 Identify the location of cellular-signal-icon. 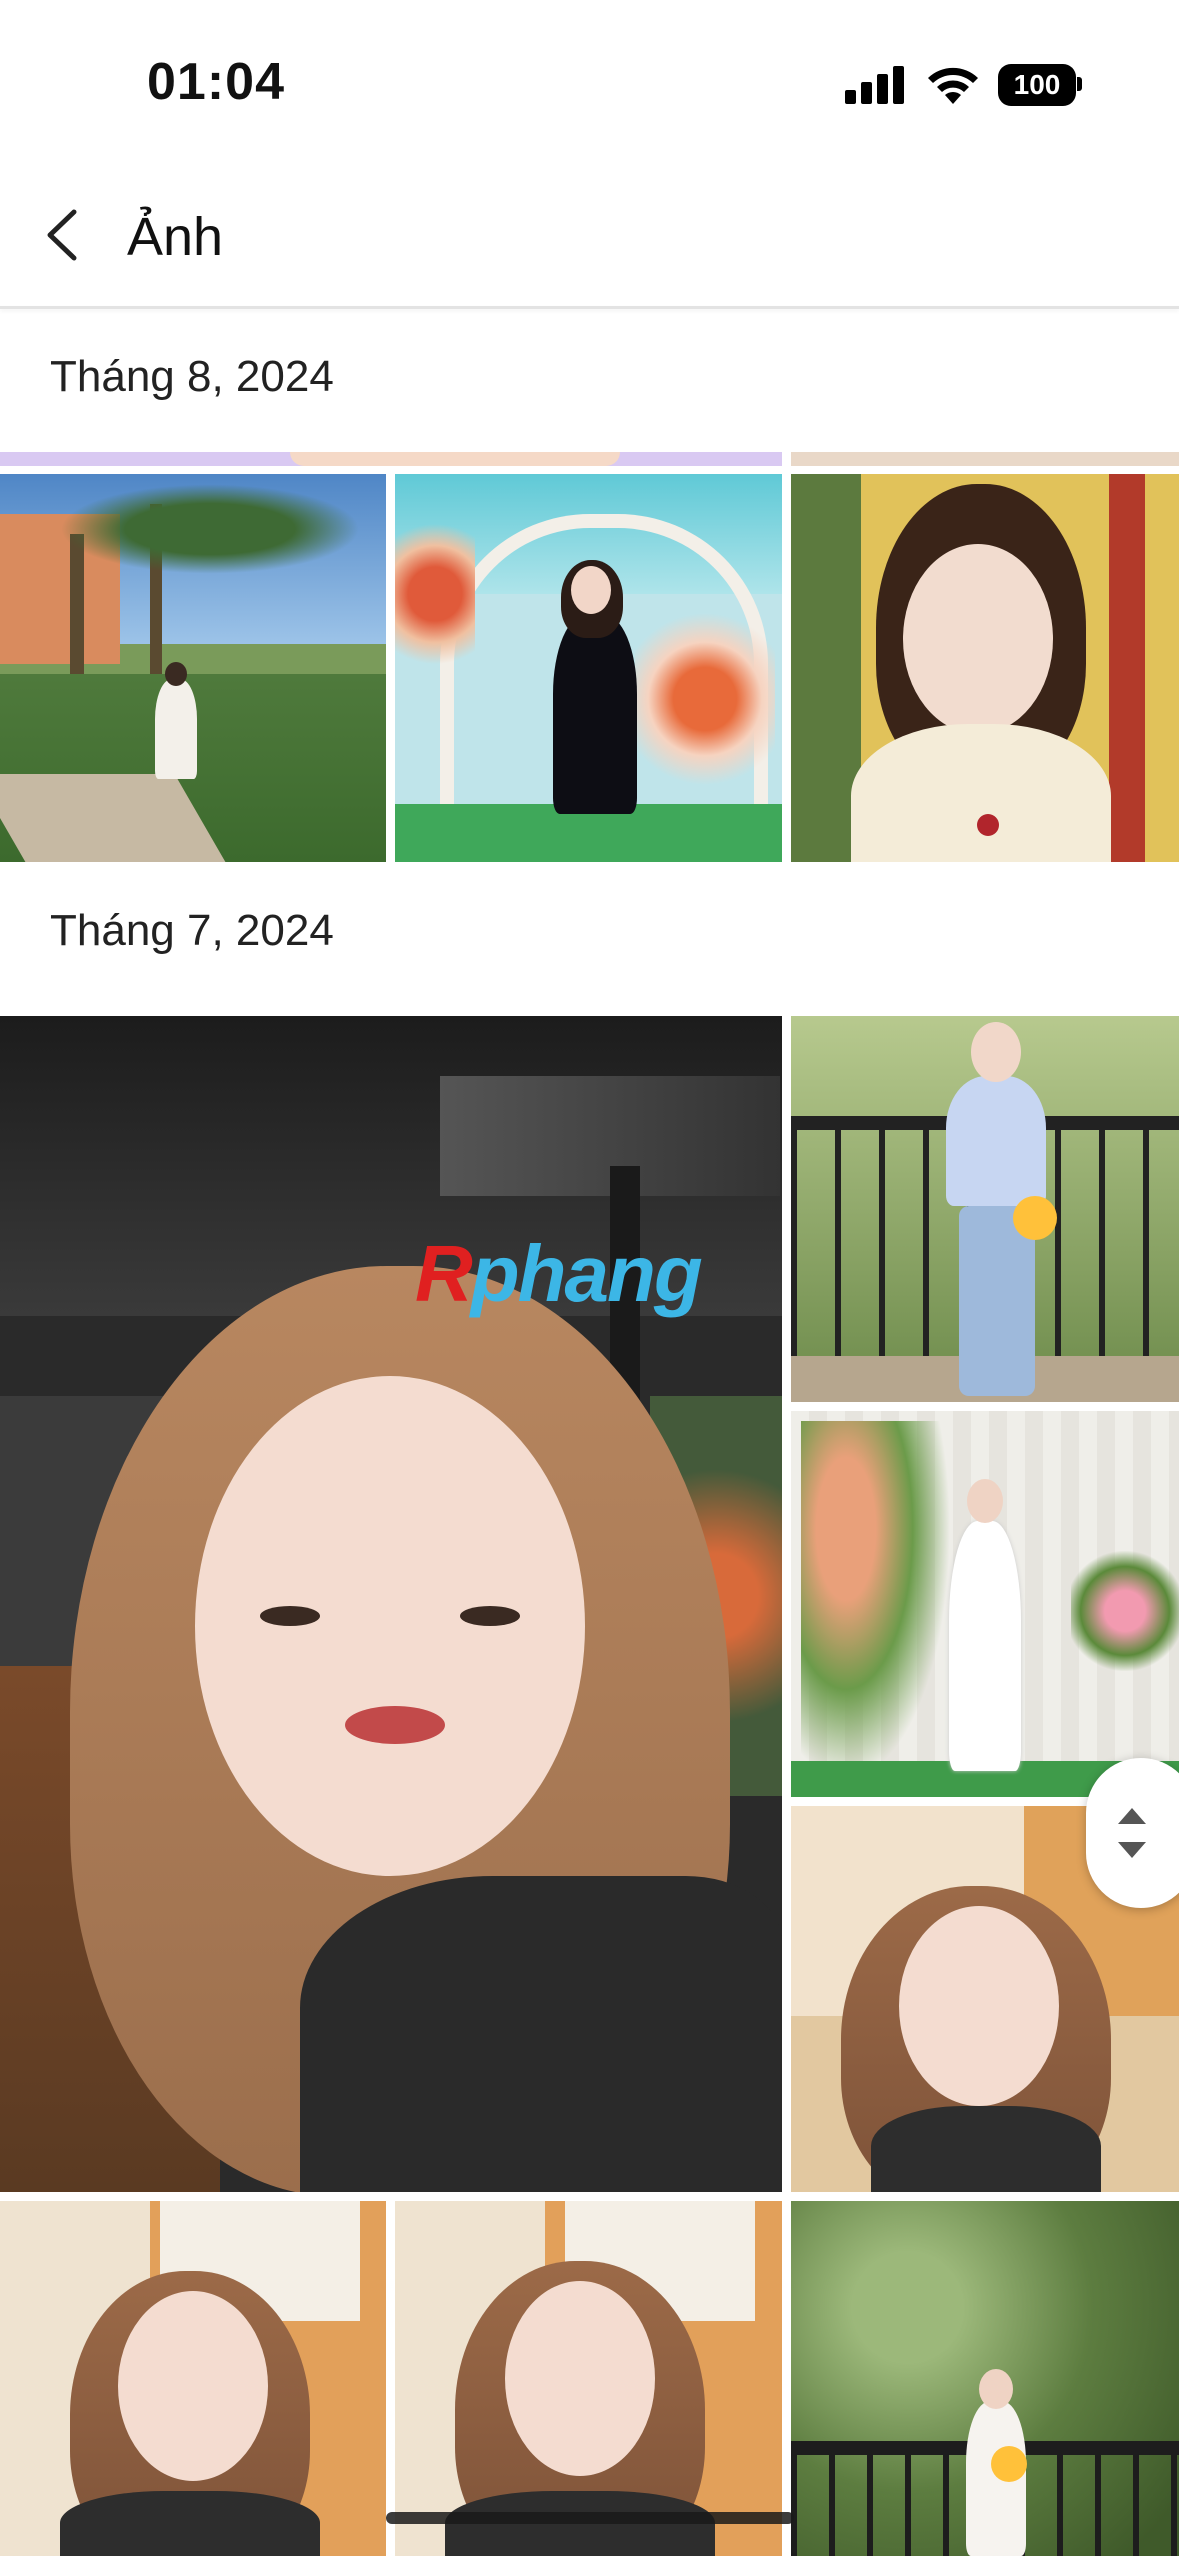
(875, 84).